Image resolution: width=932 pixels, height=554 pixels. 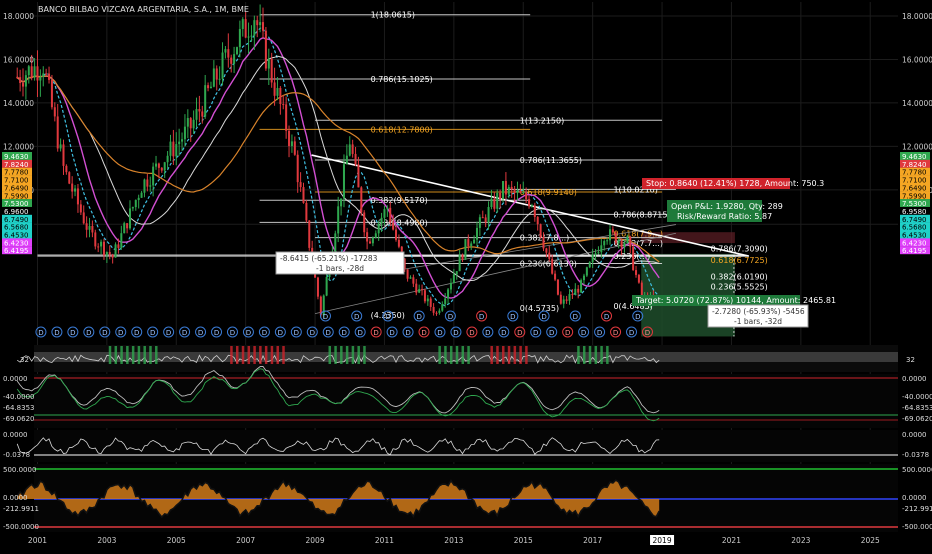 I want to click on osc1-right-value: 32, so click(x=910, y=360).